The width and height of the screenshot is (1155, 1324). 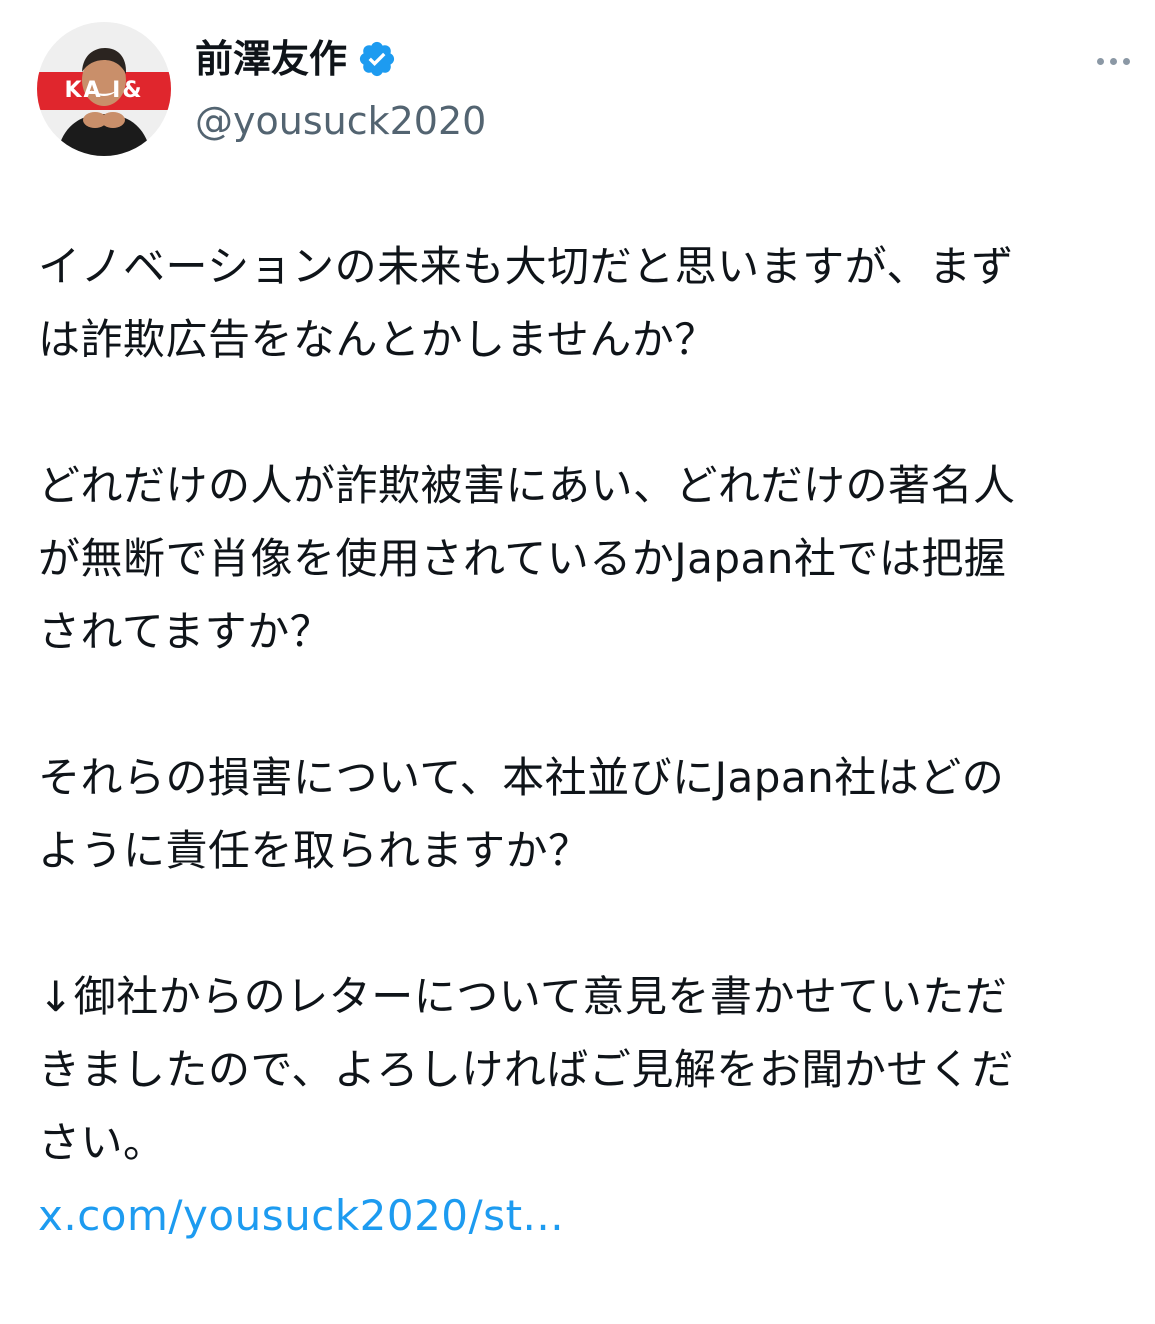 I want to click on tweet-header: KA I& 前澤友作 @yousuck2020, so click(x=587, y=92).